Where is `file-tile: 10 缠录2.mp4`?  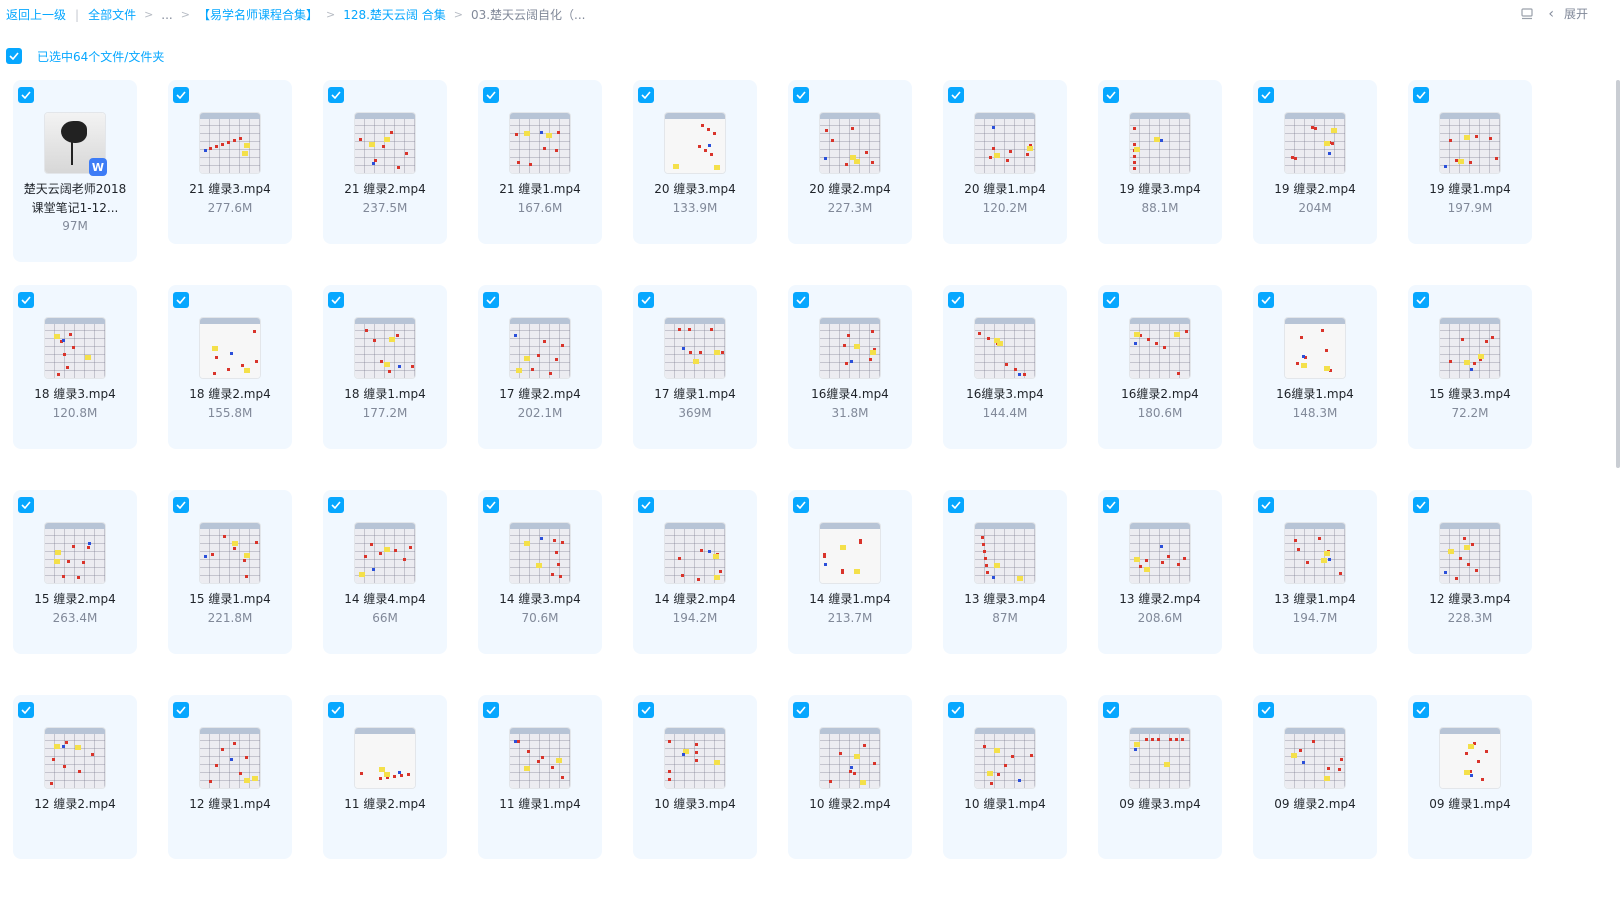
file-tile: 10 缠录2.mp4 is located at coordinates (850, 777).